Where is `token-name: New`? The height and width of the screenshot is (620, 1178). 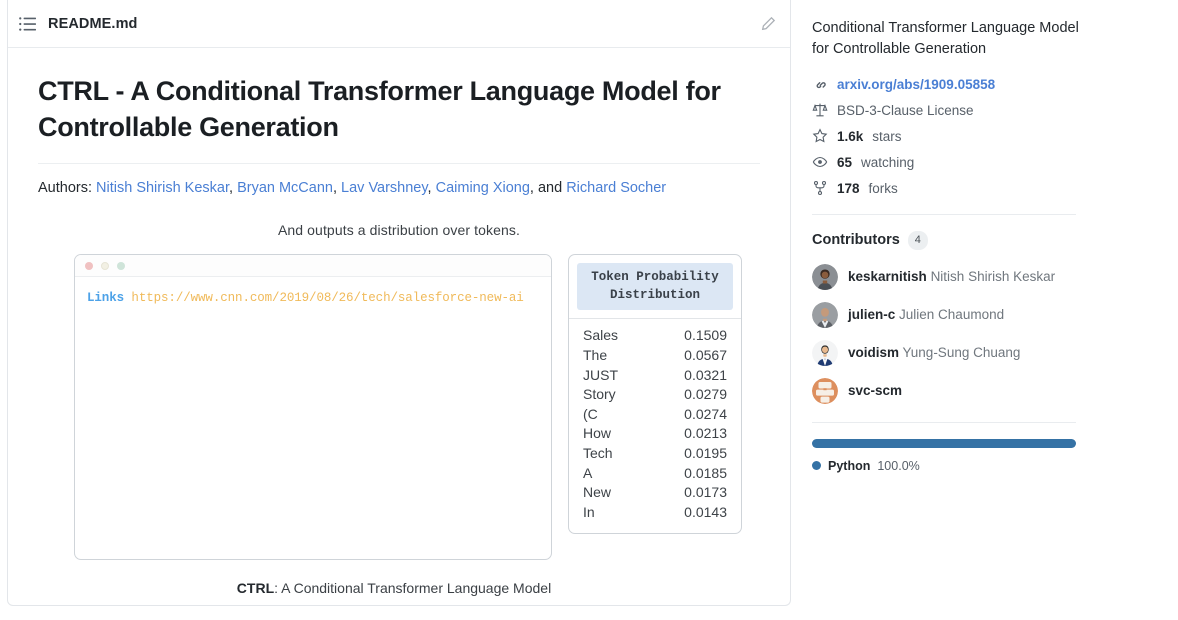
token-name: New is located at coordinates (597, 492).